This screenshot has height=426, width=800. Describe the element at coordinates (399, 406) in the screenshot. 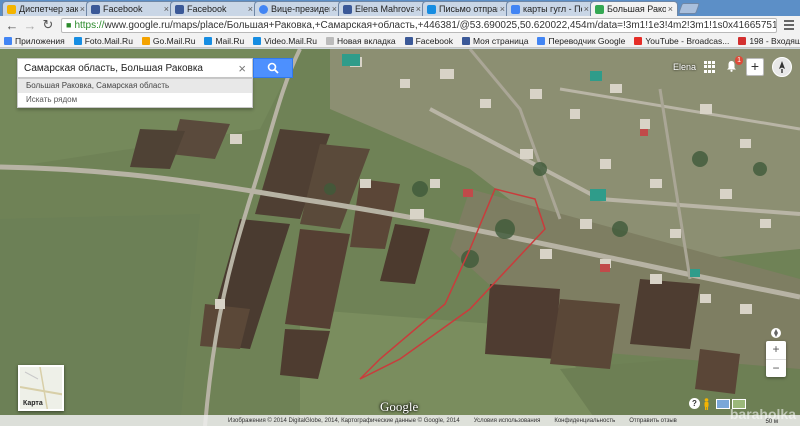

I see `google-logo: Google` at that location.